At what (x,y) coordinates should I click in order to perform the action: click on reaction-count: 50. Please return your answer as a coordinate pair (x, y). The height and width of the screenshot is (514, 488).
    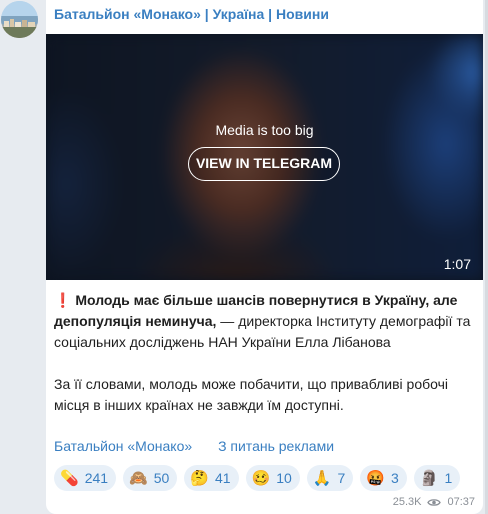
    Looking at the image, I should click on (161, 478).